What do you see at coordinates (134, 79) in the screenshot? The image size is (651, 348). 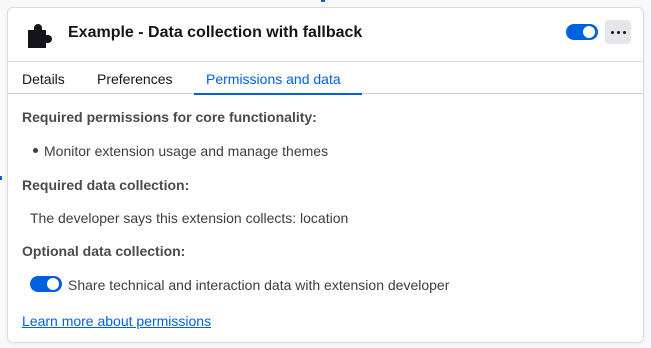 I see `tab-preferences: Preferences` at bounding box center [134, 79].